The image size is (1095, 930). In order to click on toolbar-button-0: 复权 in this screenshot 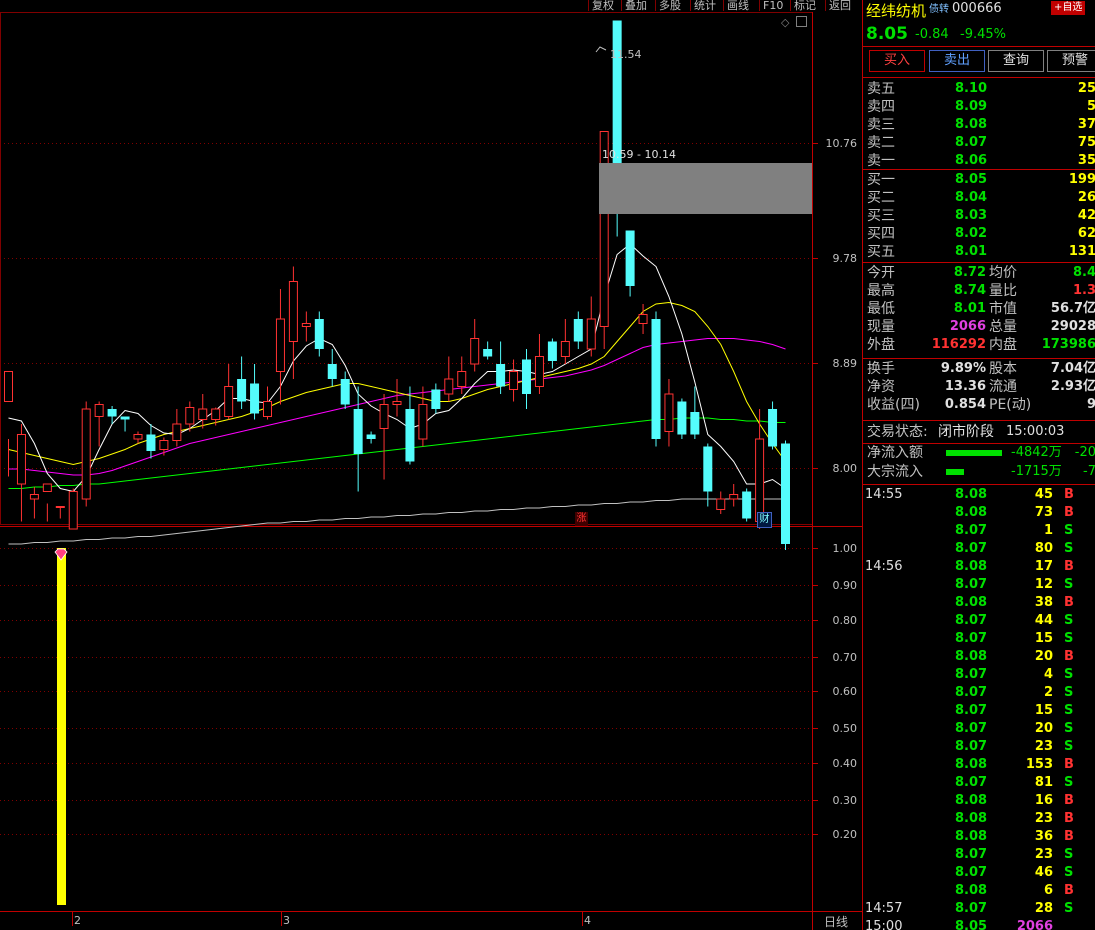, I will do `click(602, 5)`.